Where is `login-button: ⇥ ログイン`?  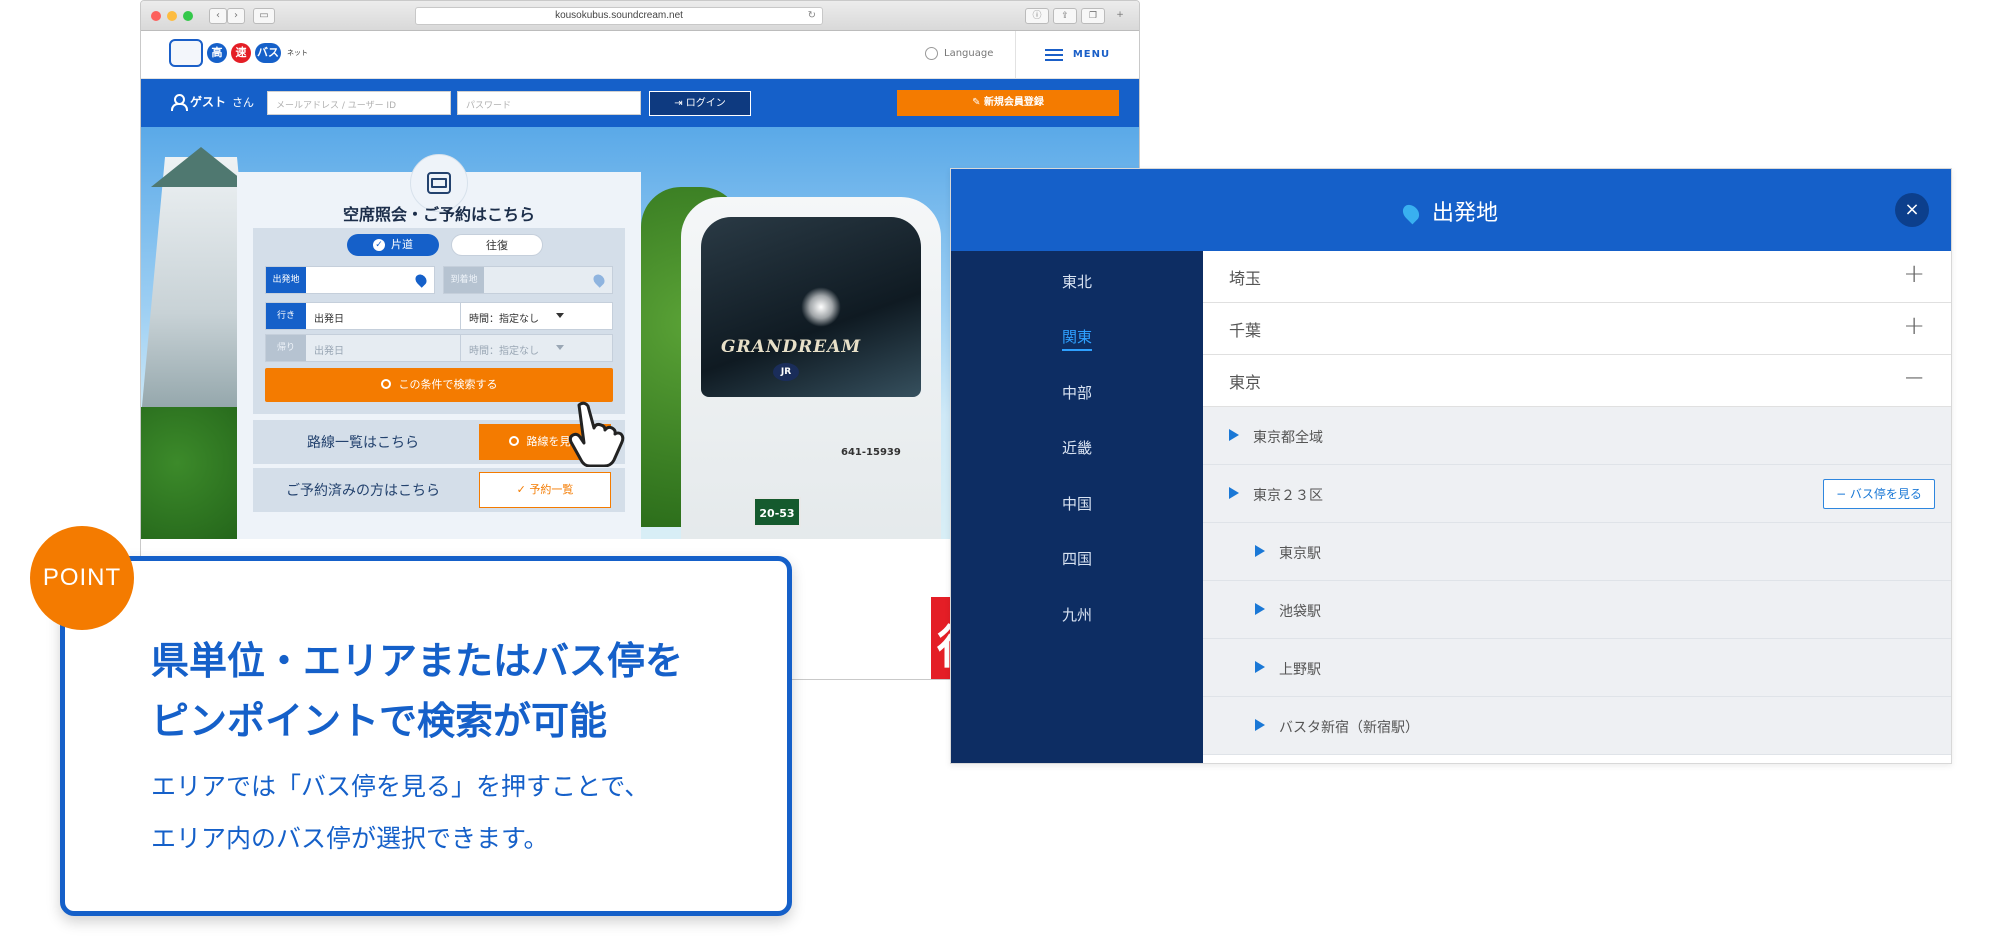
login-button: ⇥ ログイン is located at coordinates (700, 103).